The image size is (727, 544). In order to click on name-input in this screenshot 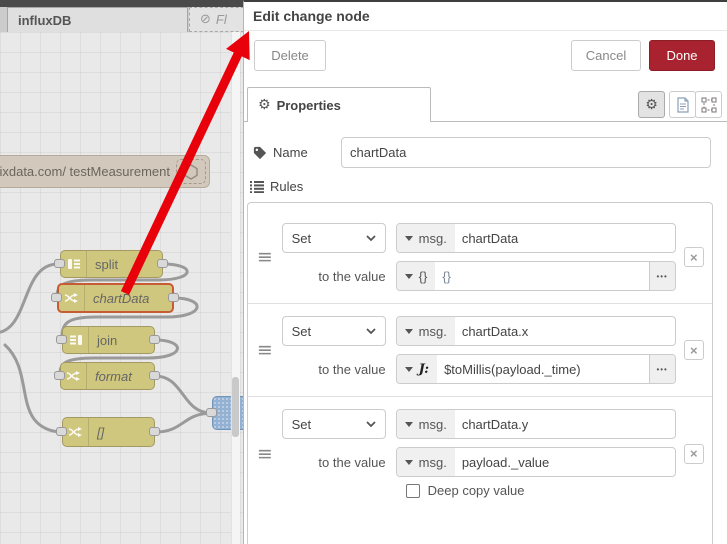, I will do `click(526, 152)`.